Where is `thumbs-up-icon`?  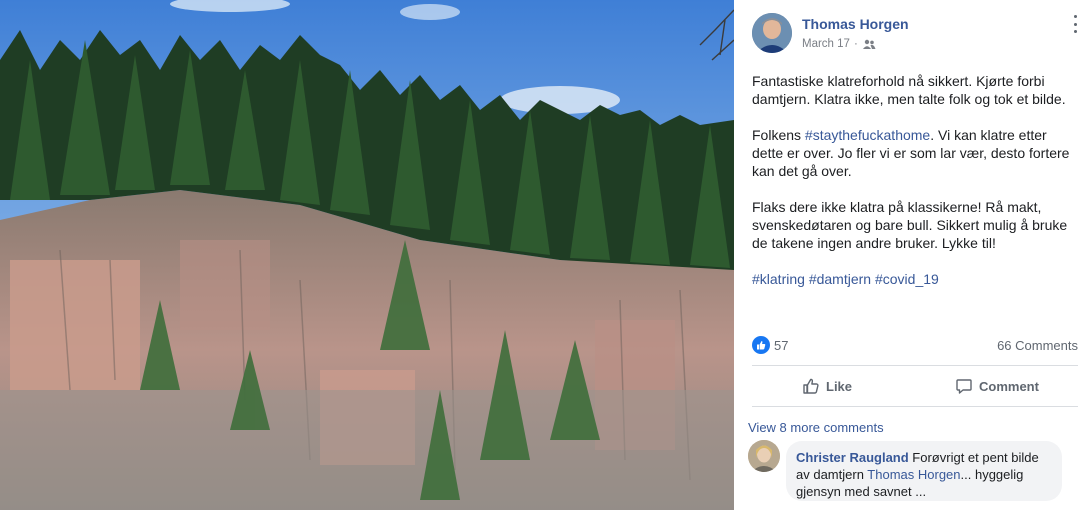
thumbs-up-icon is located at coordinates (811, 386).